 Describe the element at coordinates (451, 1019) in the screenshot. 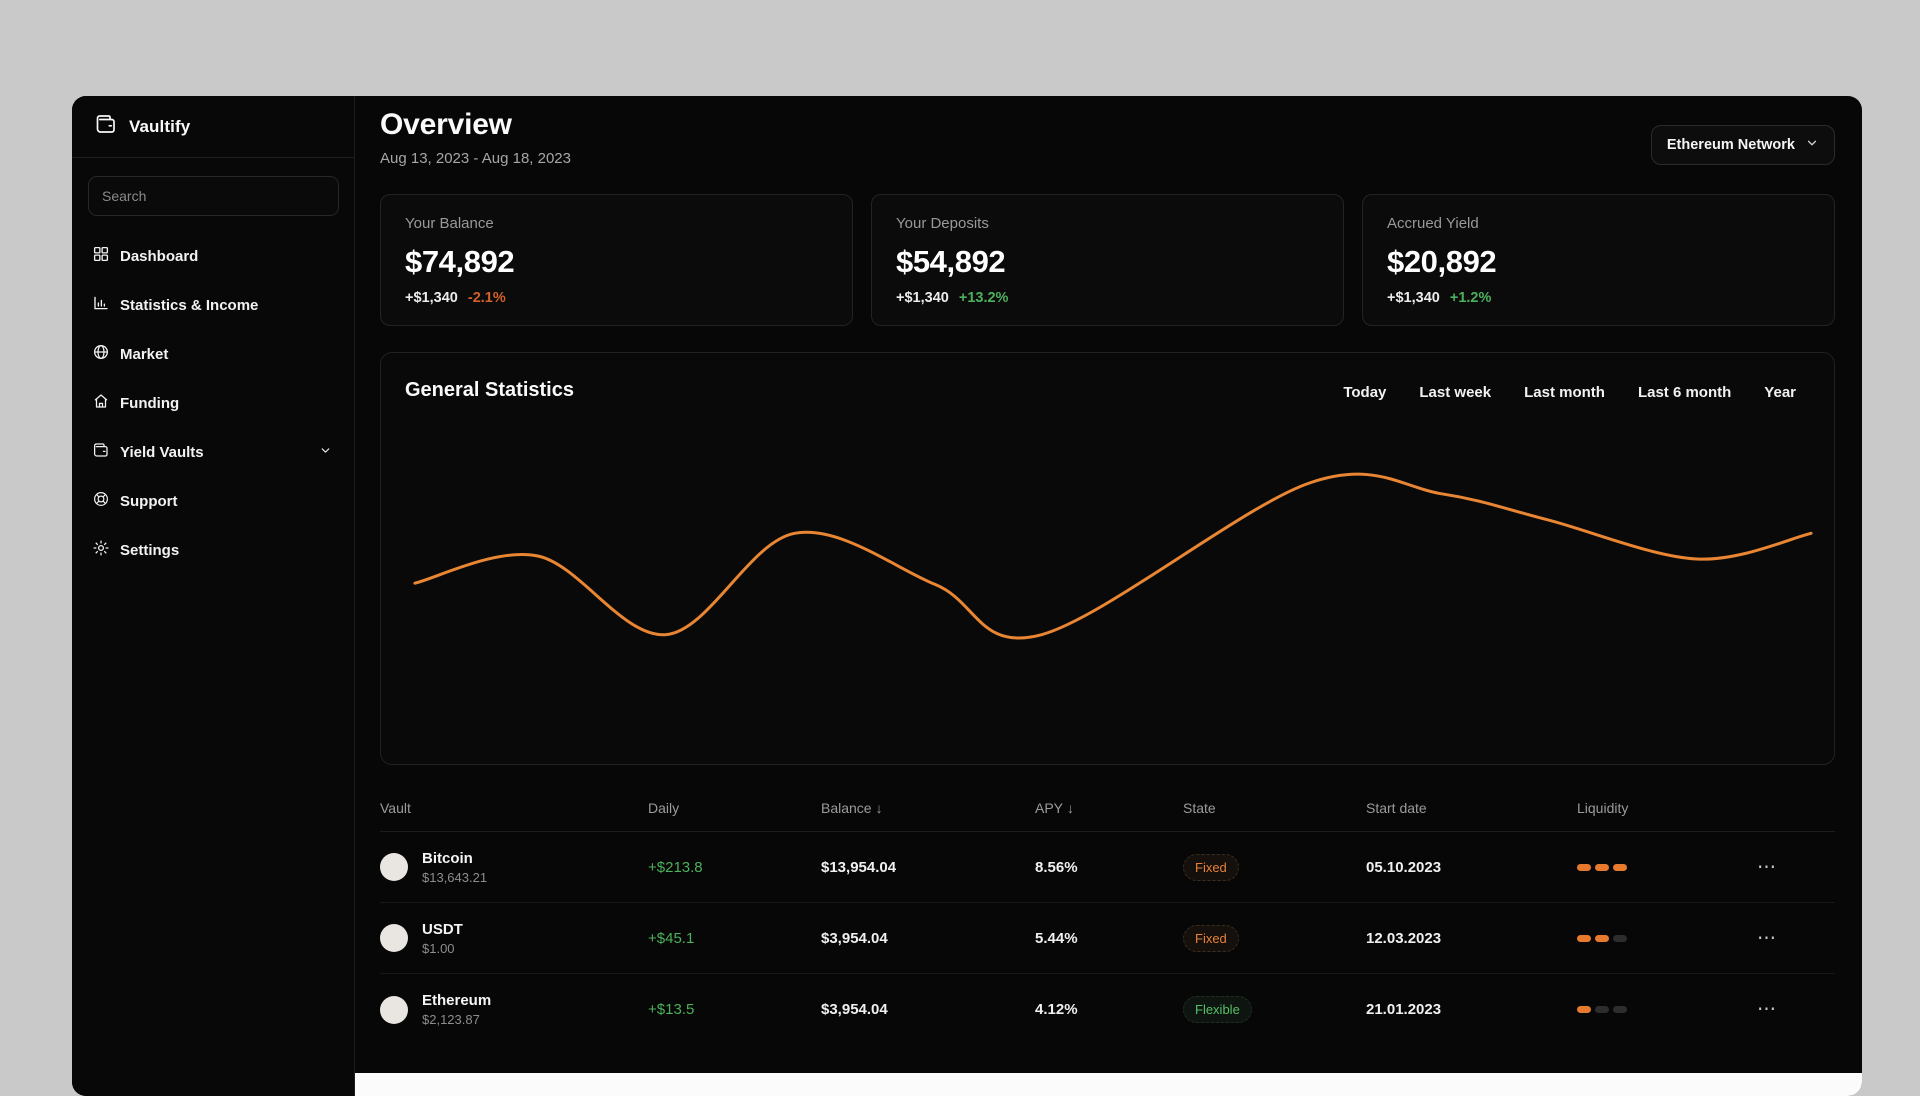

I see `vault-price: $2,123.87` at that location.